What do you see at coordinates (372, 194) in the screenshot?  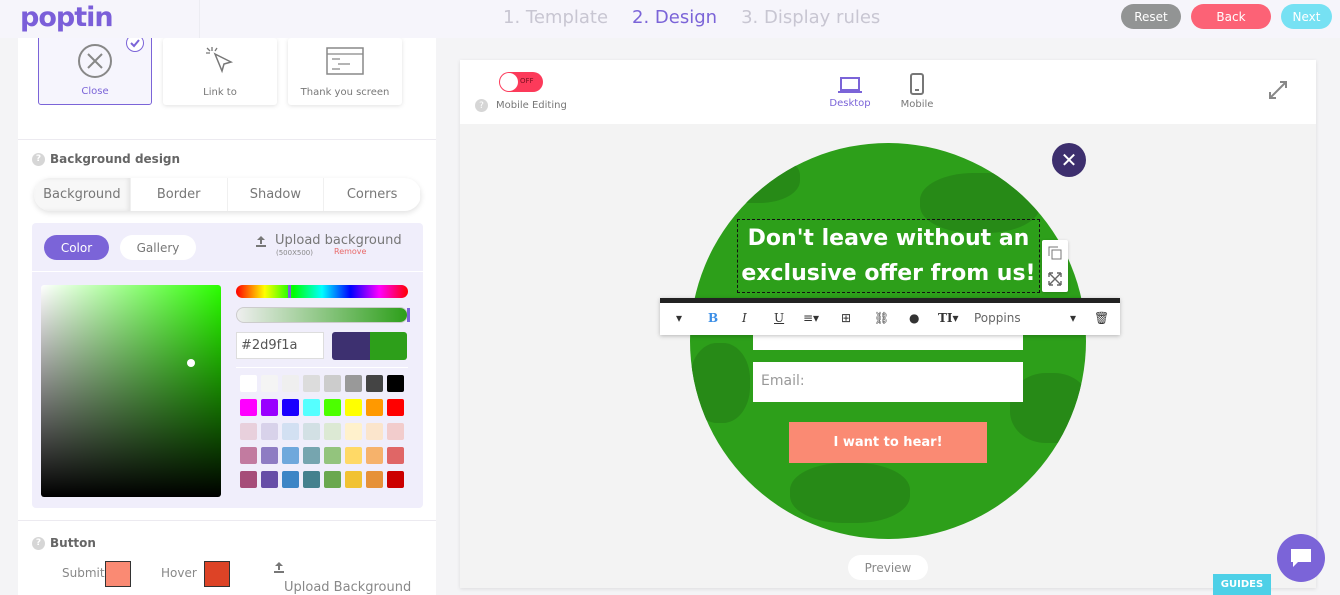 I see `tab-corners: Corners` at bounding box center [372, 194].